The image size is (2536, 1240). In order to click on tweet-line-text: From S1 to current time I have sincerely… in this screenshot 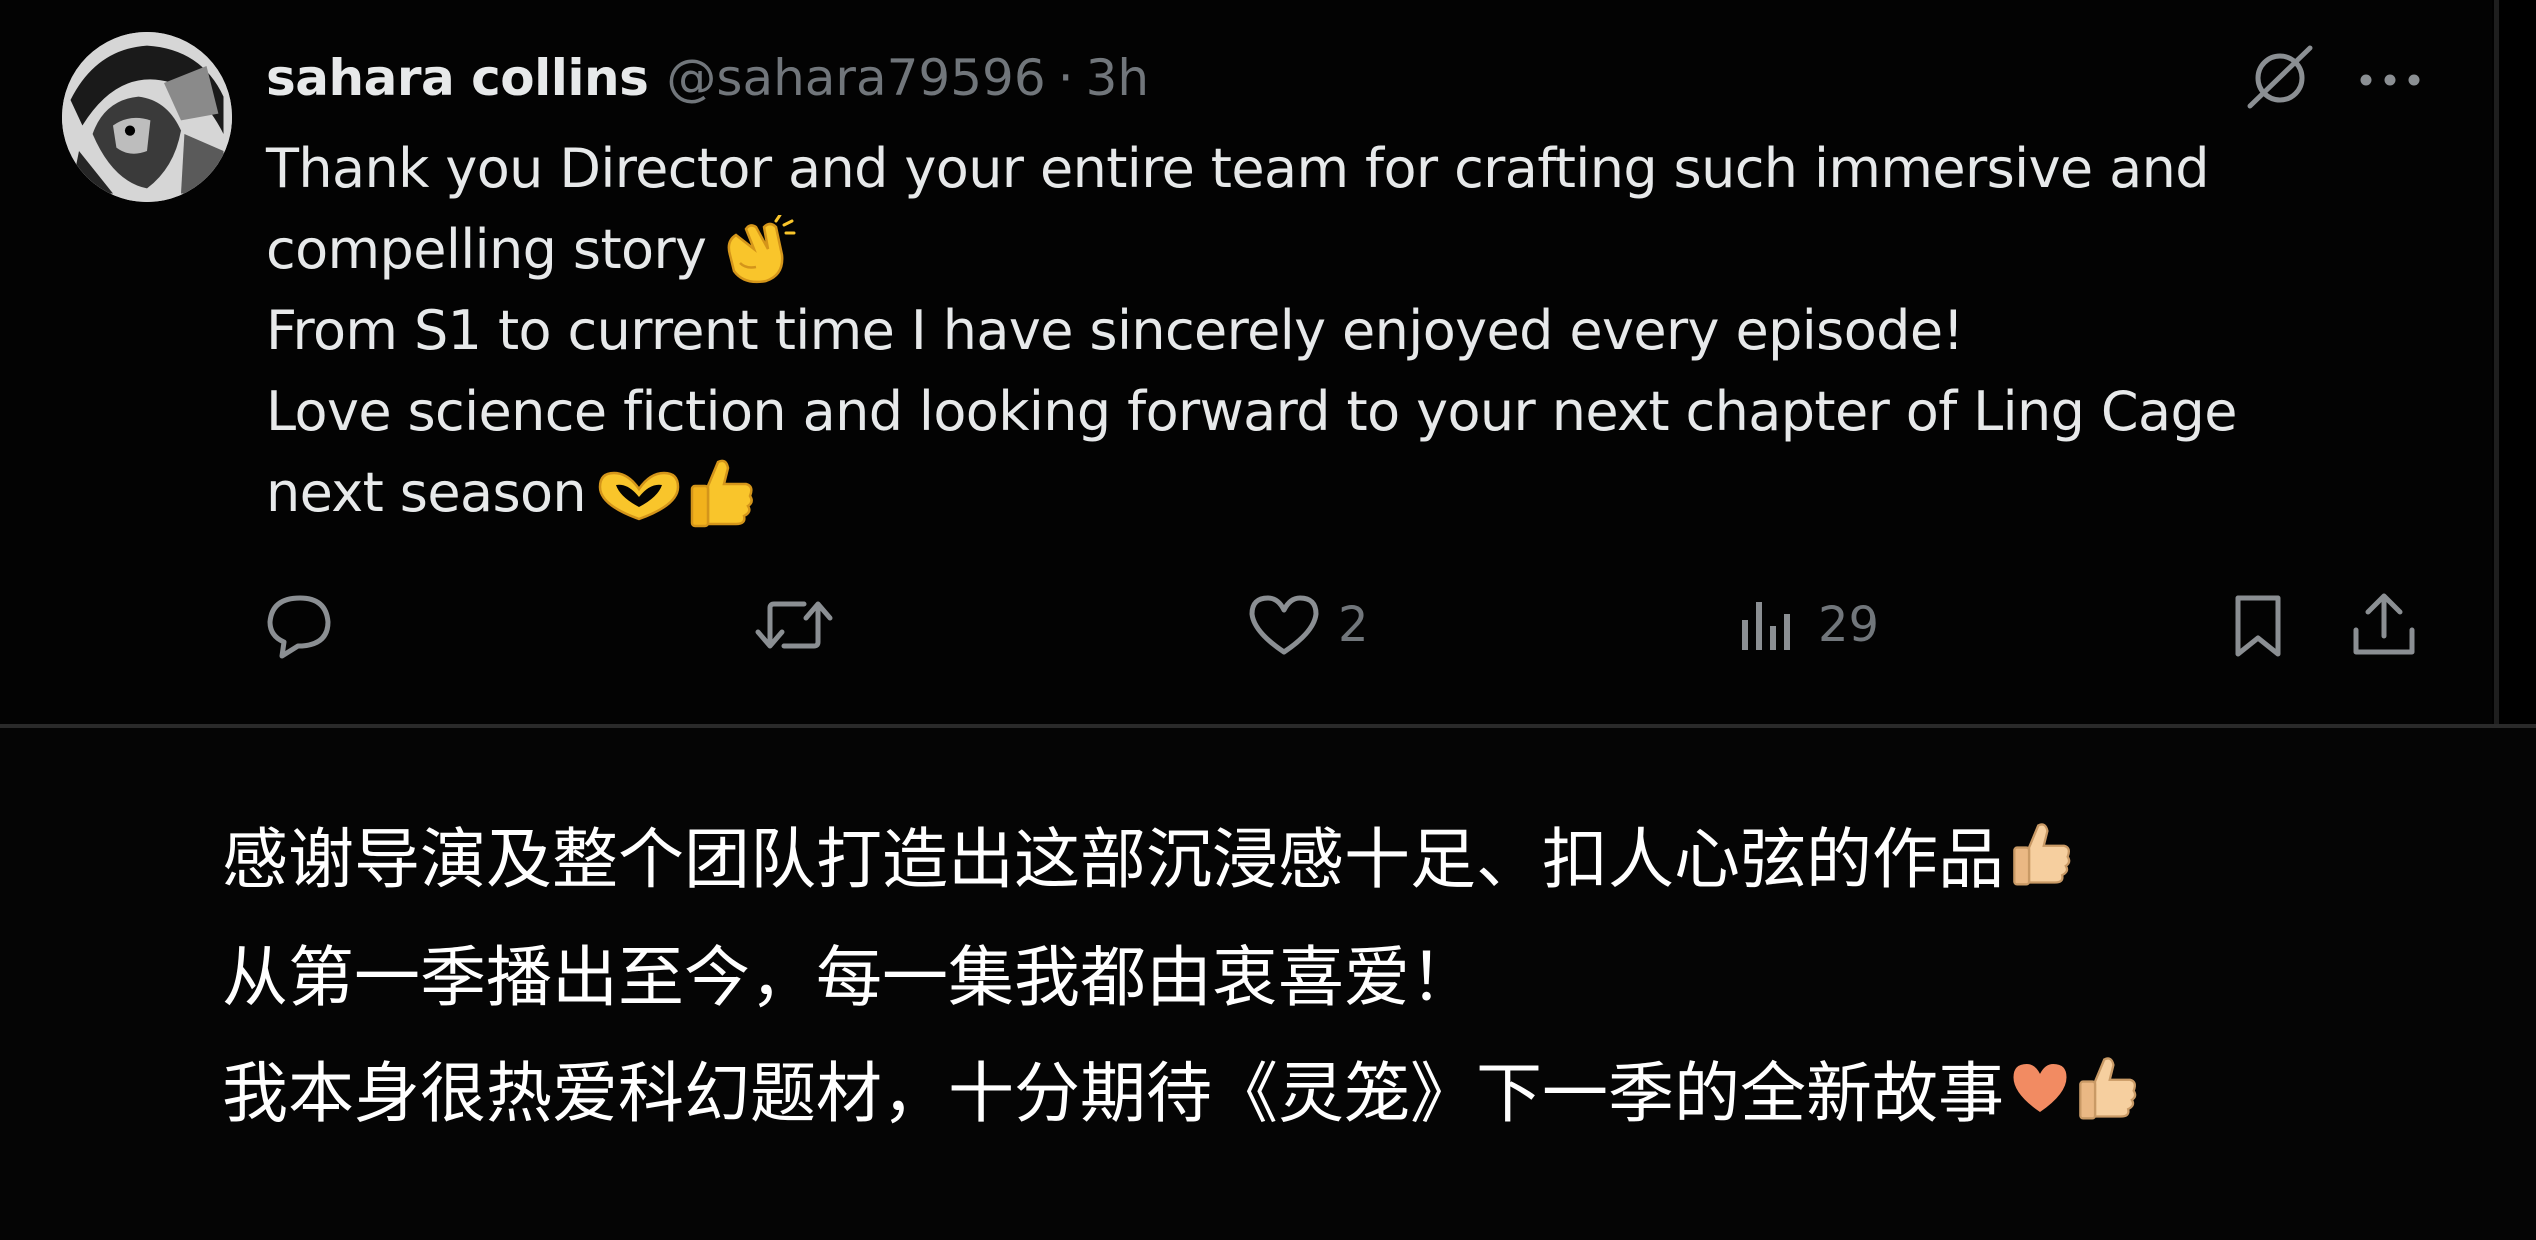, I will do `click(1115, 330)`.